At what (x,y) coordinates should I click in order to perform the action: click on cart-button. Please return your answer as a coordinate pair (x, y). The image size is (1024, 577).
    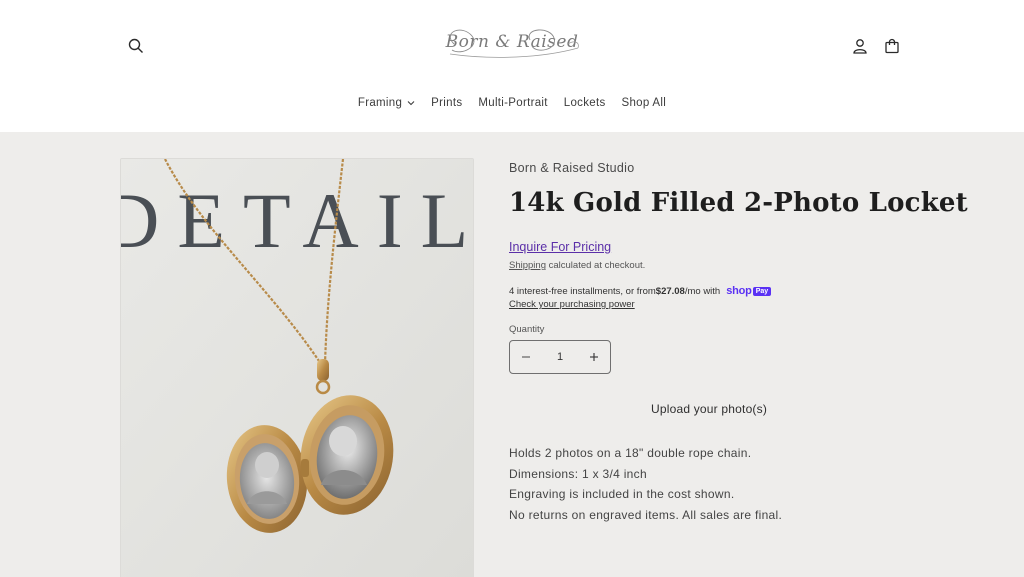
    Looking at the image, I should click on (892, 46).